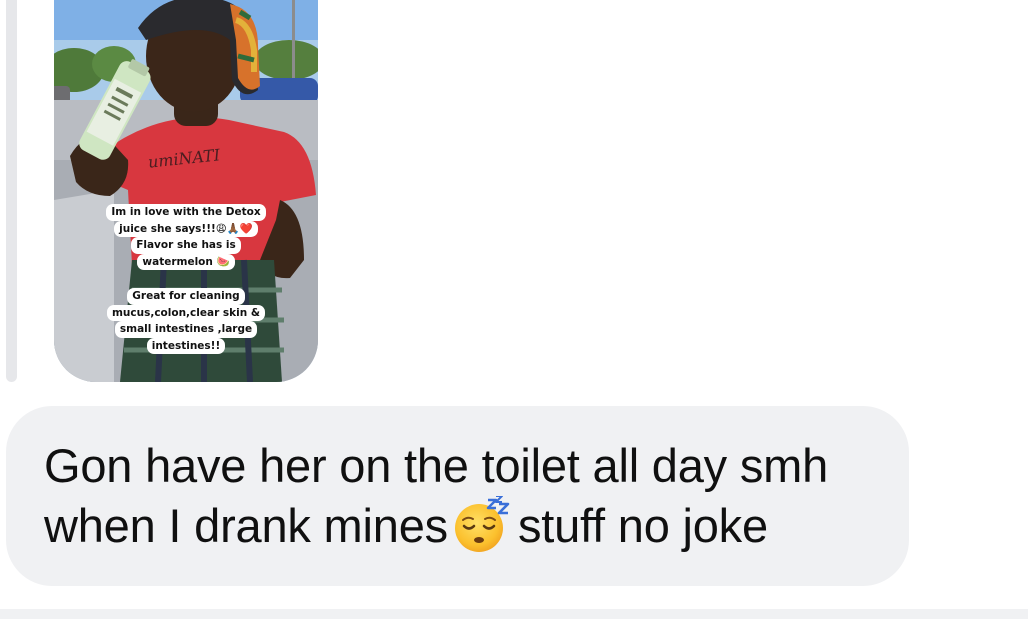 The width and height of the screenshot is (1028, 619). What do you see at coordinates (186, 312) in the screenshot?
I see `caption-line: mucus,colon,clear skin &` at bounding box center [186, 312].